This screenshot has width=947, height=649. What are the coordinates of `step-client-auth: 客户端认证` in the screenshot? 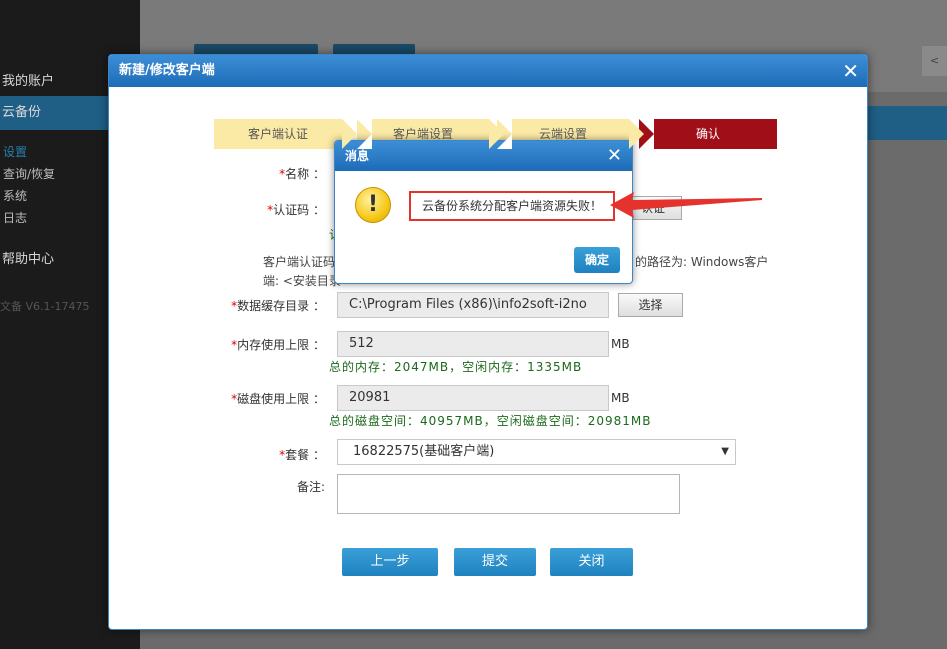 It's located at (285, 134).